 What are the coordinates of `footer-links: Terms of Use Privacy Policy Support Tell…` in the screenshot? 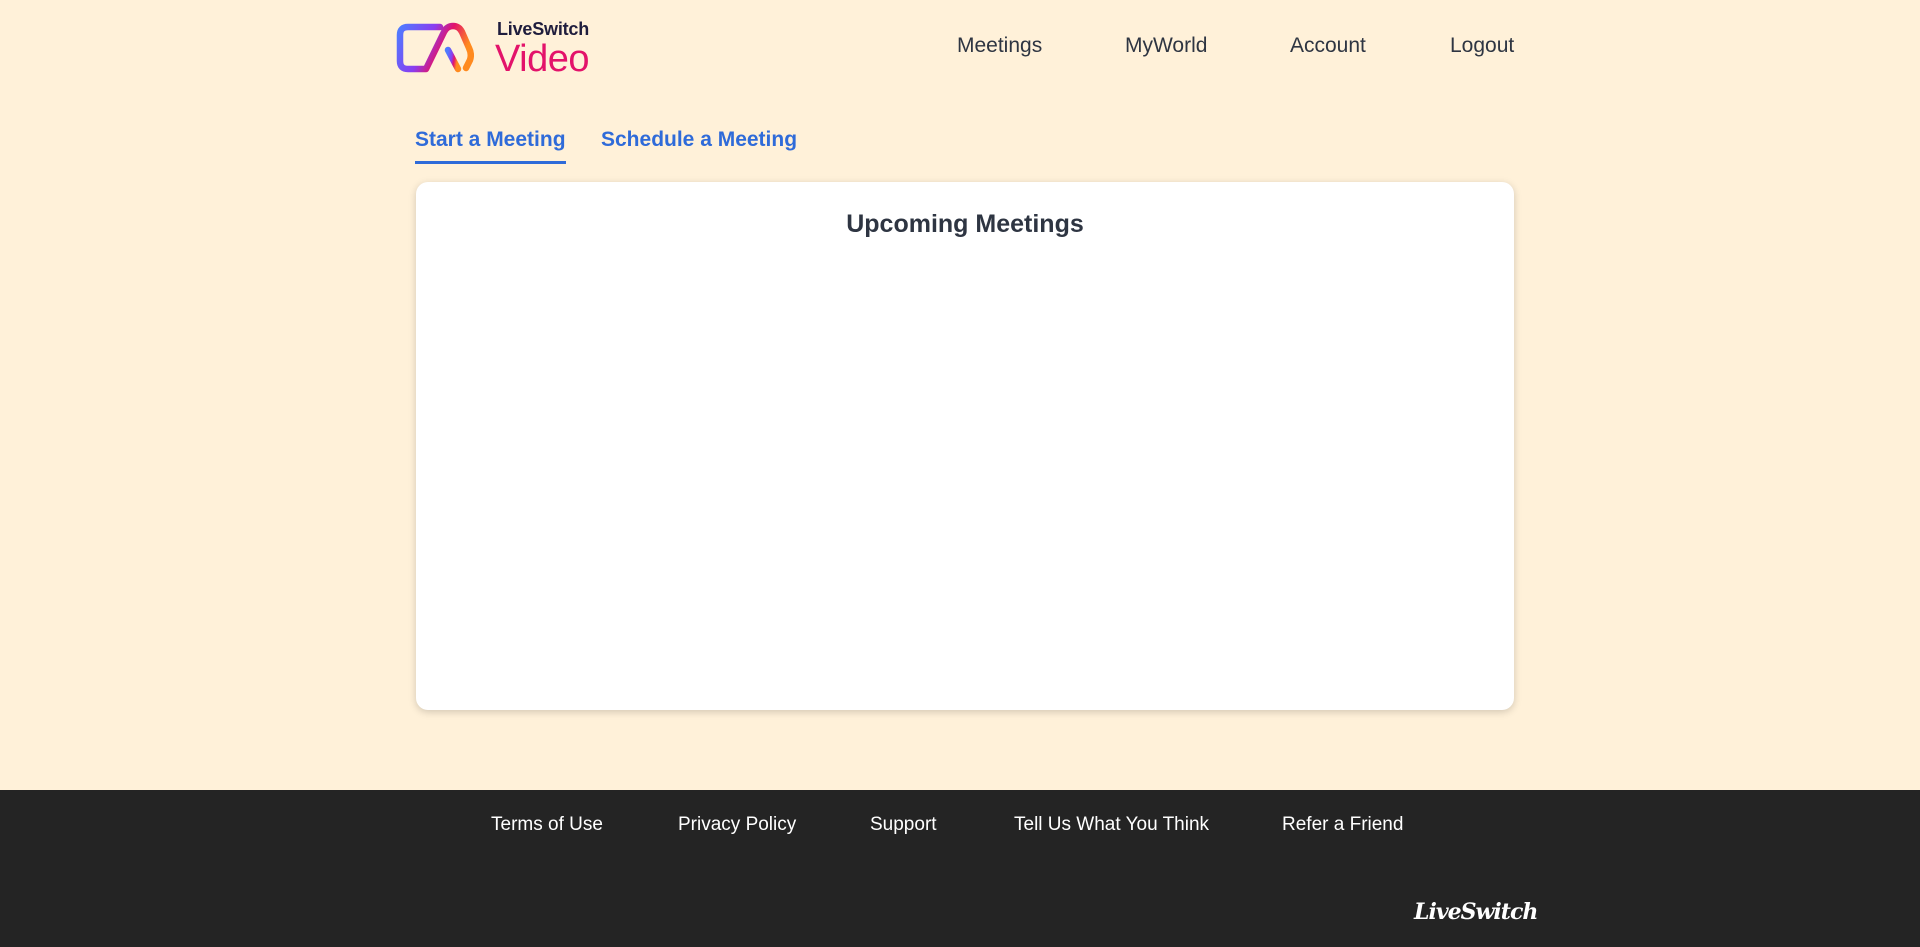 It's located at (960, 829).